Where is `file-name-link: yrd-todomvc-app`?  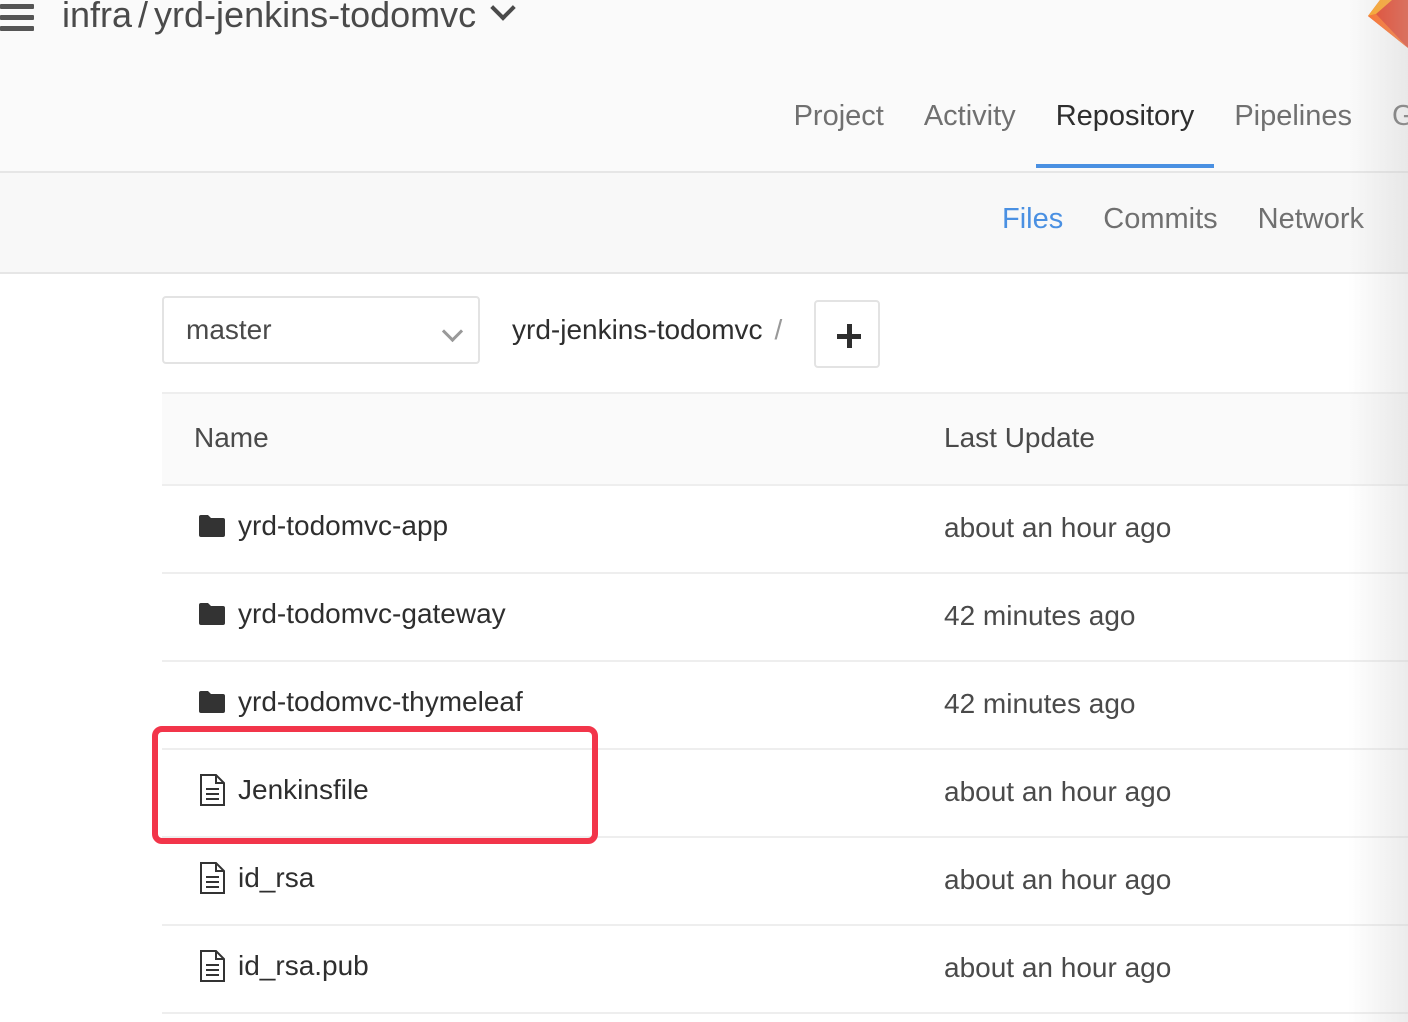
file-name-link: yrd-todomvc-app is located at coordinates (343, 526).